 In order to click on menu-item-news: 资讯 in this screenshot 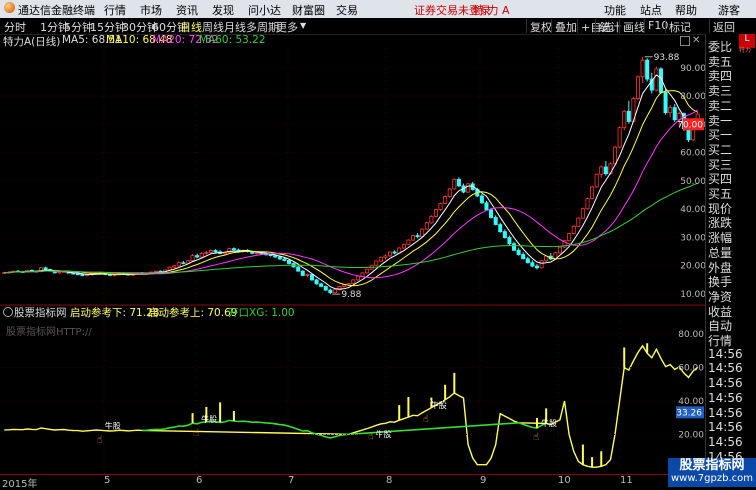, I will do `click(187, 10)`.